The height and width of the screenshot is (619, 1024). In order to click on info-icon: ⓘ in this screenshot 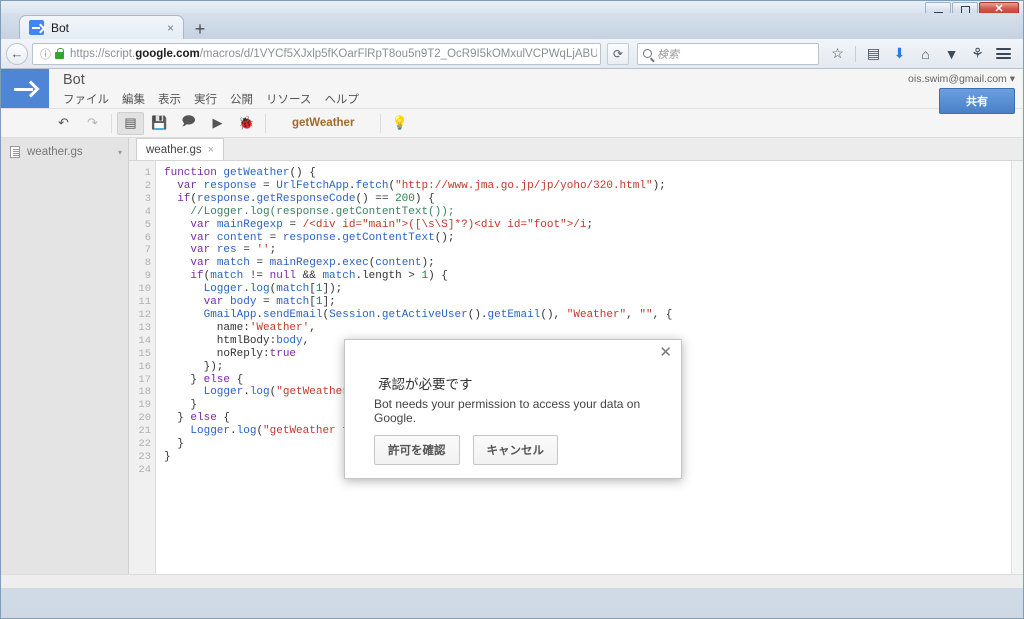, I will do `click(45, 54)`.